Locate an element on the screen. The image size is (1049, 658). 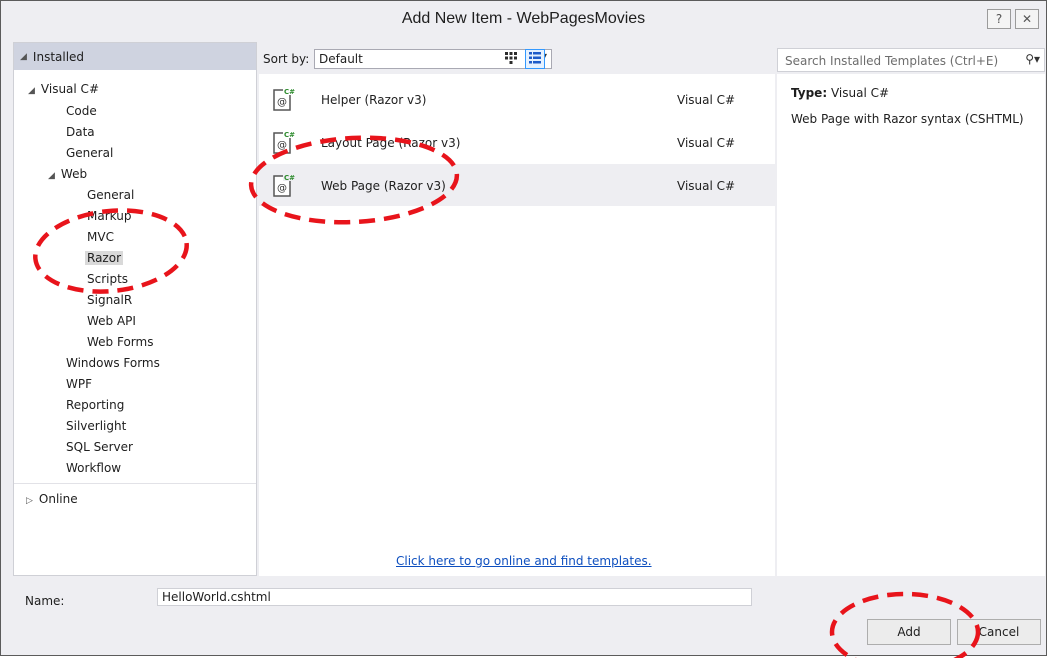
search-icon: ⚲▾ is located at coordinates (1032, 59).